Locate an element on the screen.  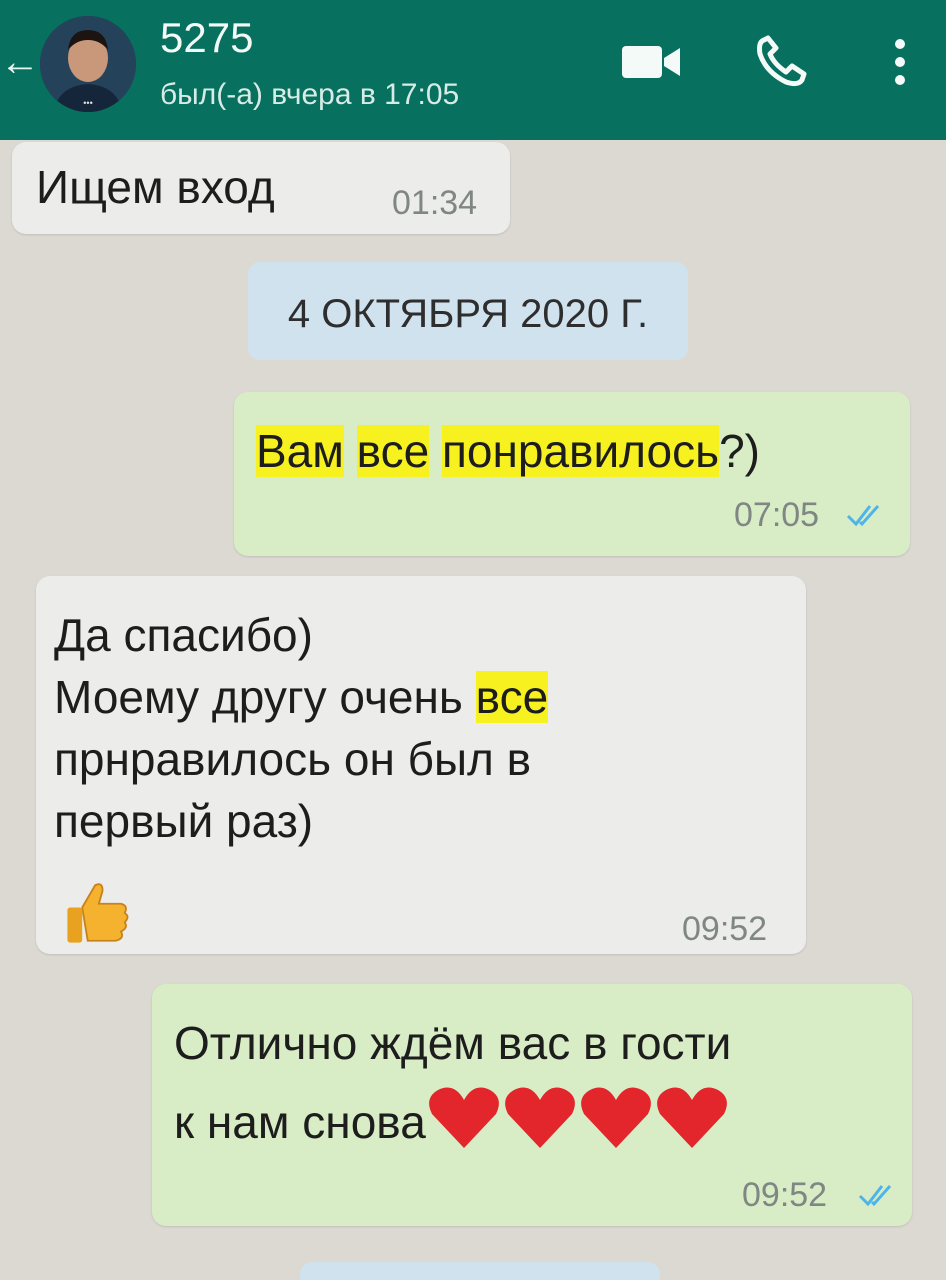
message-line-part: Моему другу очень is located at coordinates (258, 697).